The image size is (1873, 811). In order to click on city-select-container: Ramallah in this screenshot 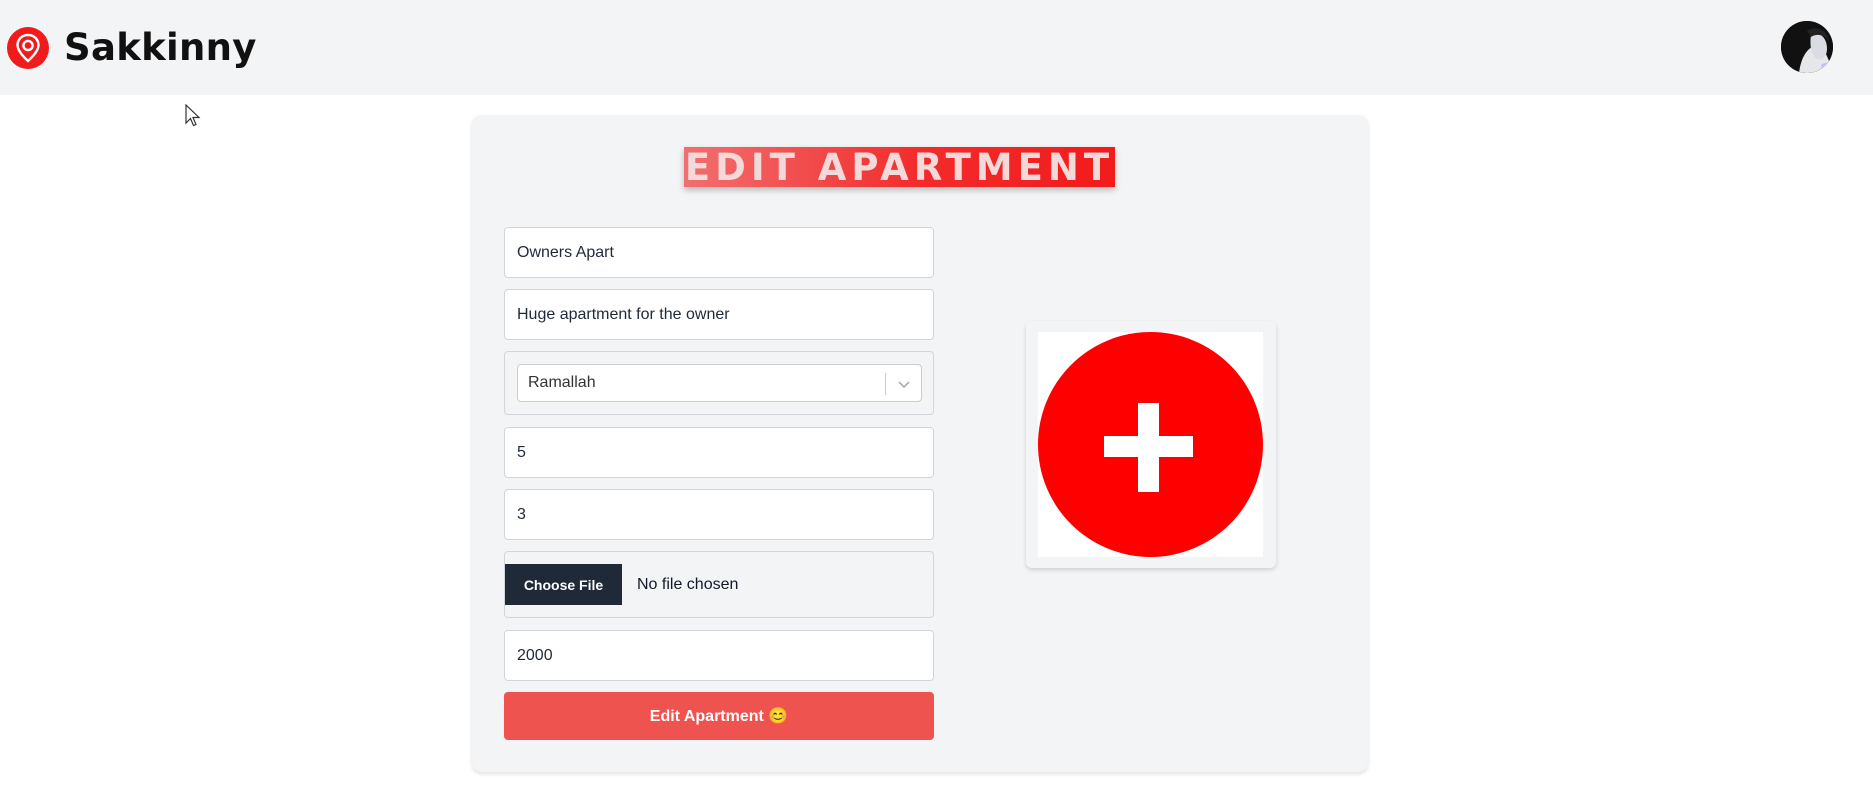, I will do `click(719, 383)`.